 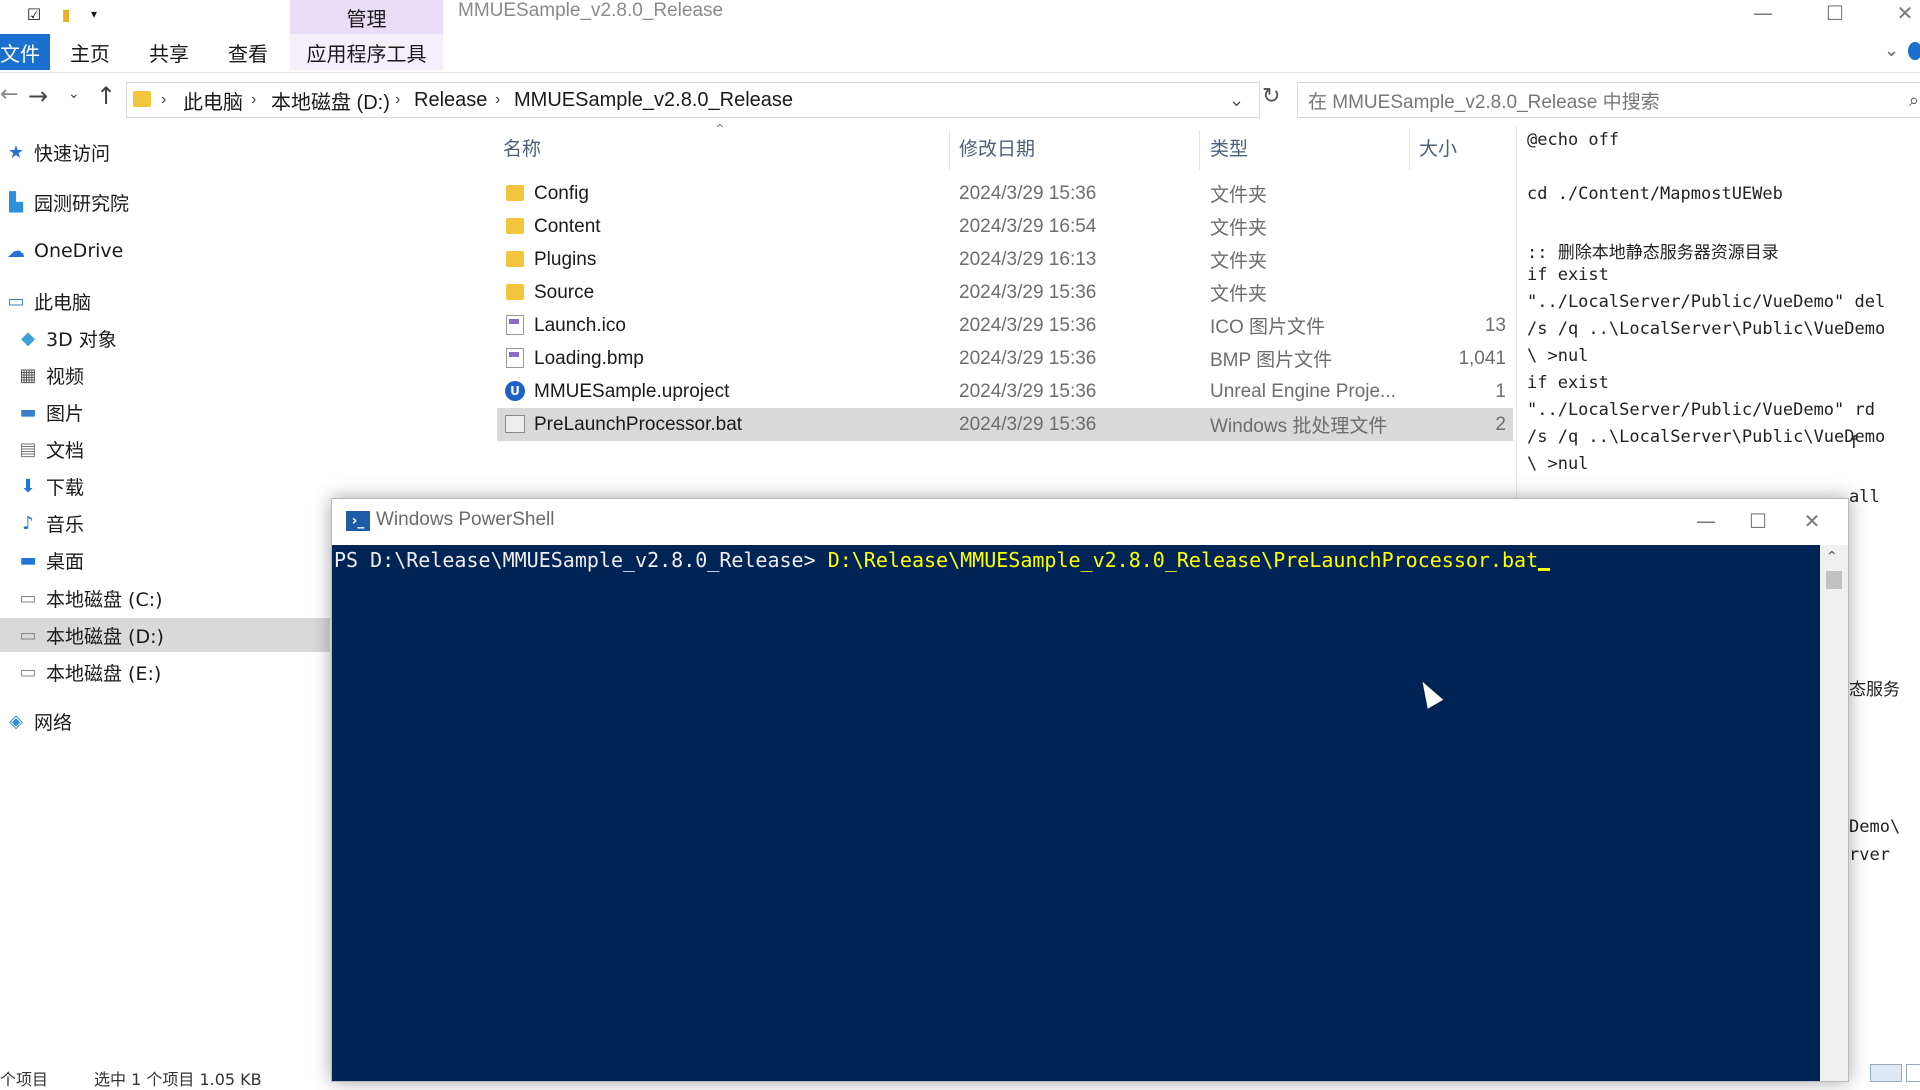 What do you see at coordinates (1500, 391) in the screenshot?
I see `file-size: 1` at bounding box center [1500, 391].